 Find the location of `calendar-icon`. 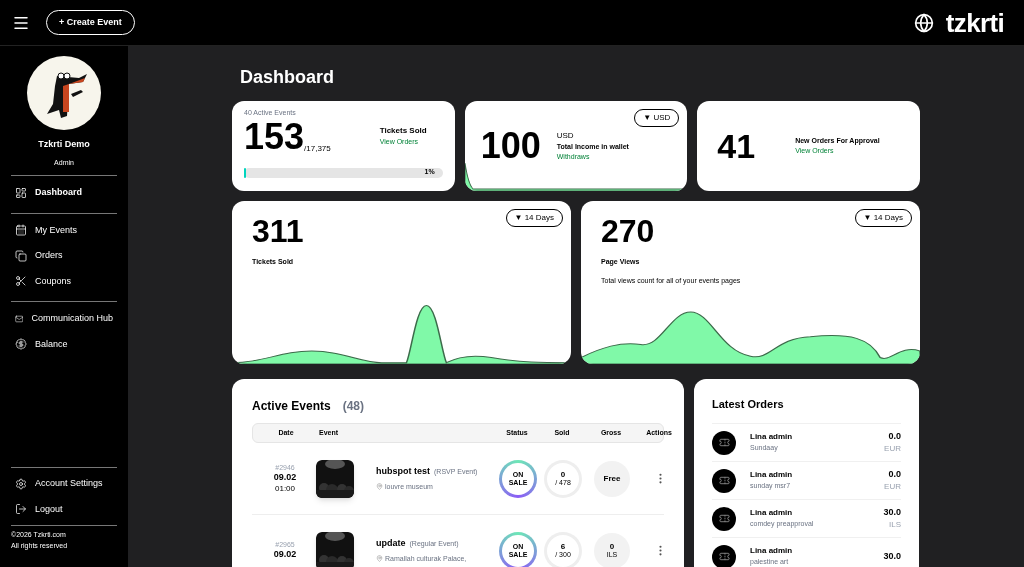

calendar-icon is located at coordinates (21, 230).